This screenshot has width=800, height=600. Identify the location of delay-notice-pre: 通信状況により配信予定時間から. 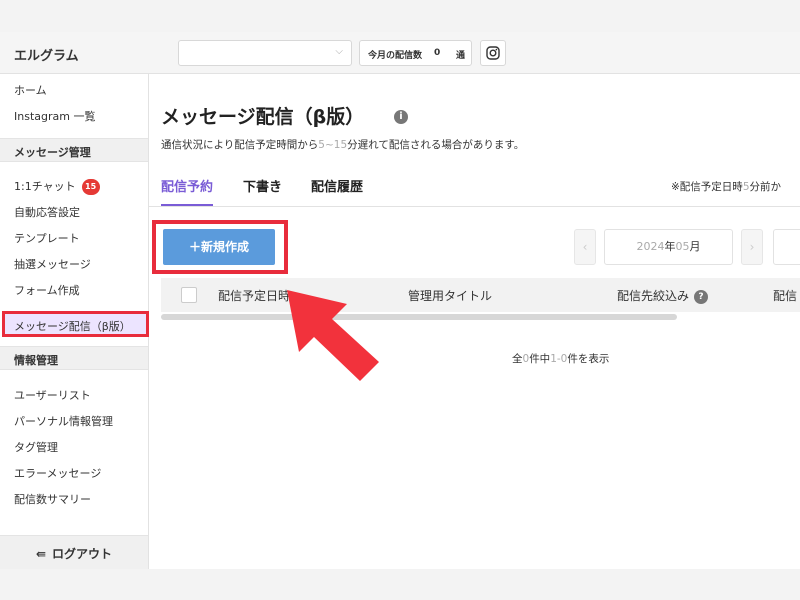
(240, 145).